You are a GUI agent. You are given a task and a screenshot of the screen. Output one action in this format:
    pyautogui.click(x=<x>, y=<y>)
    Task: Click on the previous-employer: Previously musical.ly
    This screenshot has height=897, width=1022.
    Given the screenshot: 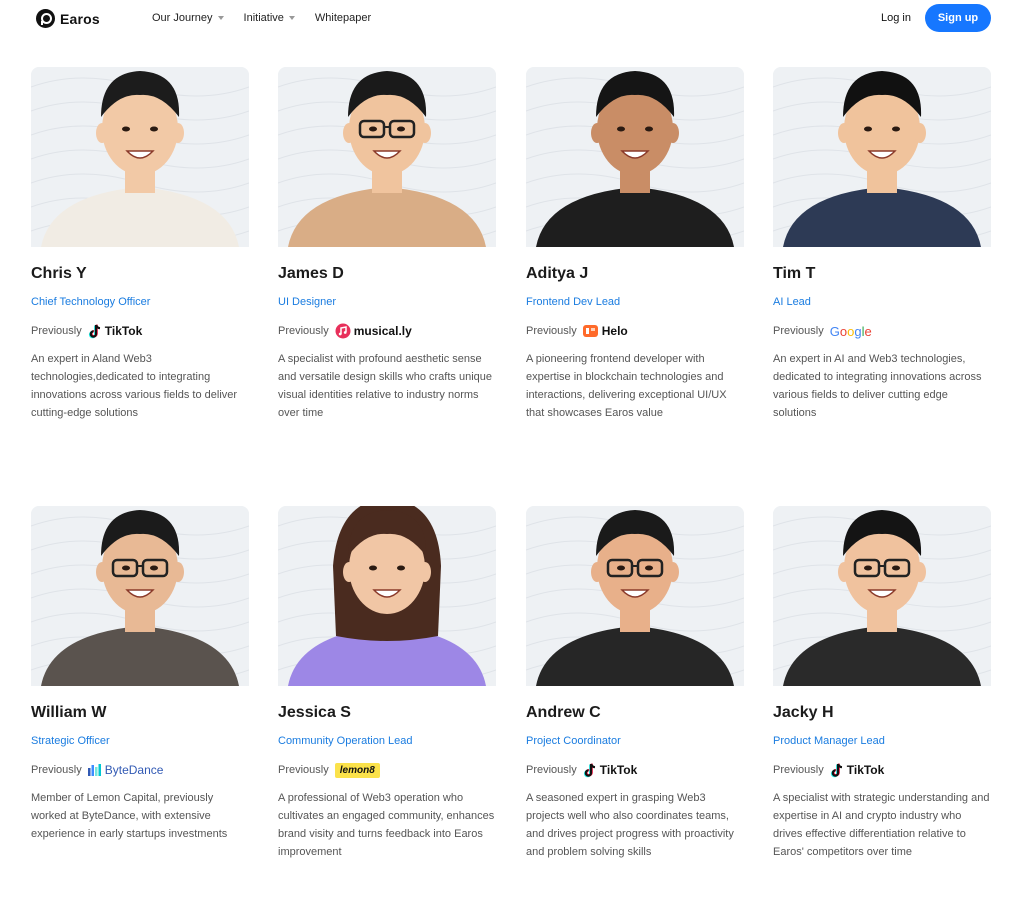 What is the action you would take?
    pyautogui.click(x=345, y=331)
    